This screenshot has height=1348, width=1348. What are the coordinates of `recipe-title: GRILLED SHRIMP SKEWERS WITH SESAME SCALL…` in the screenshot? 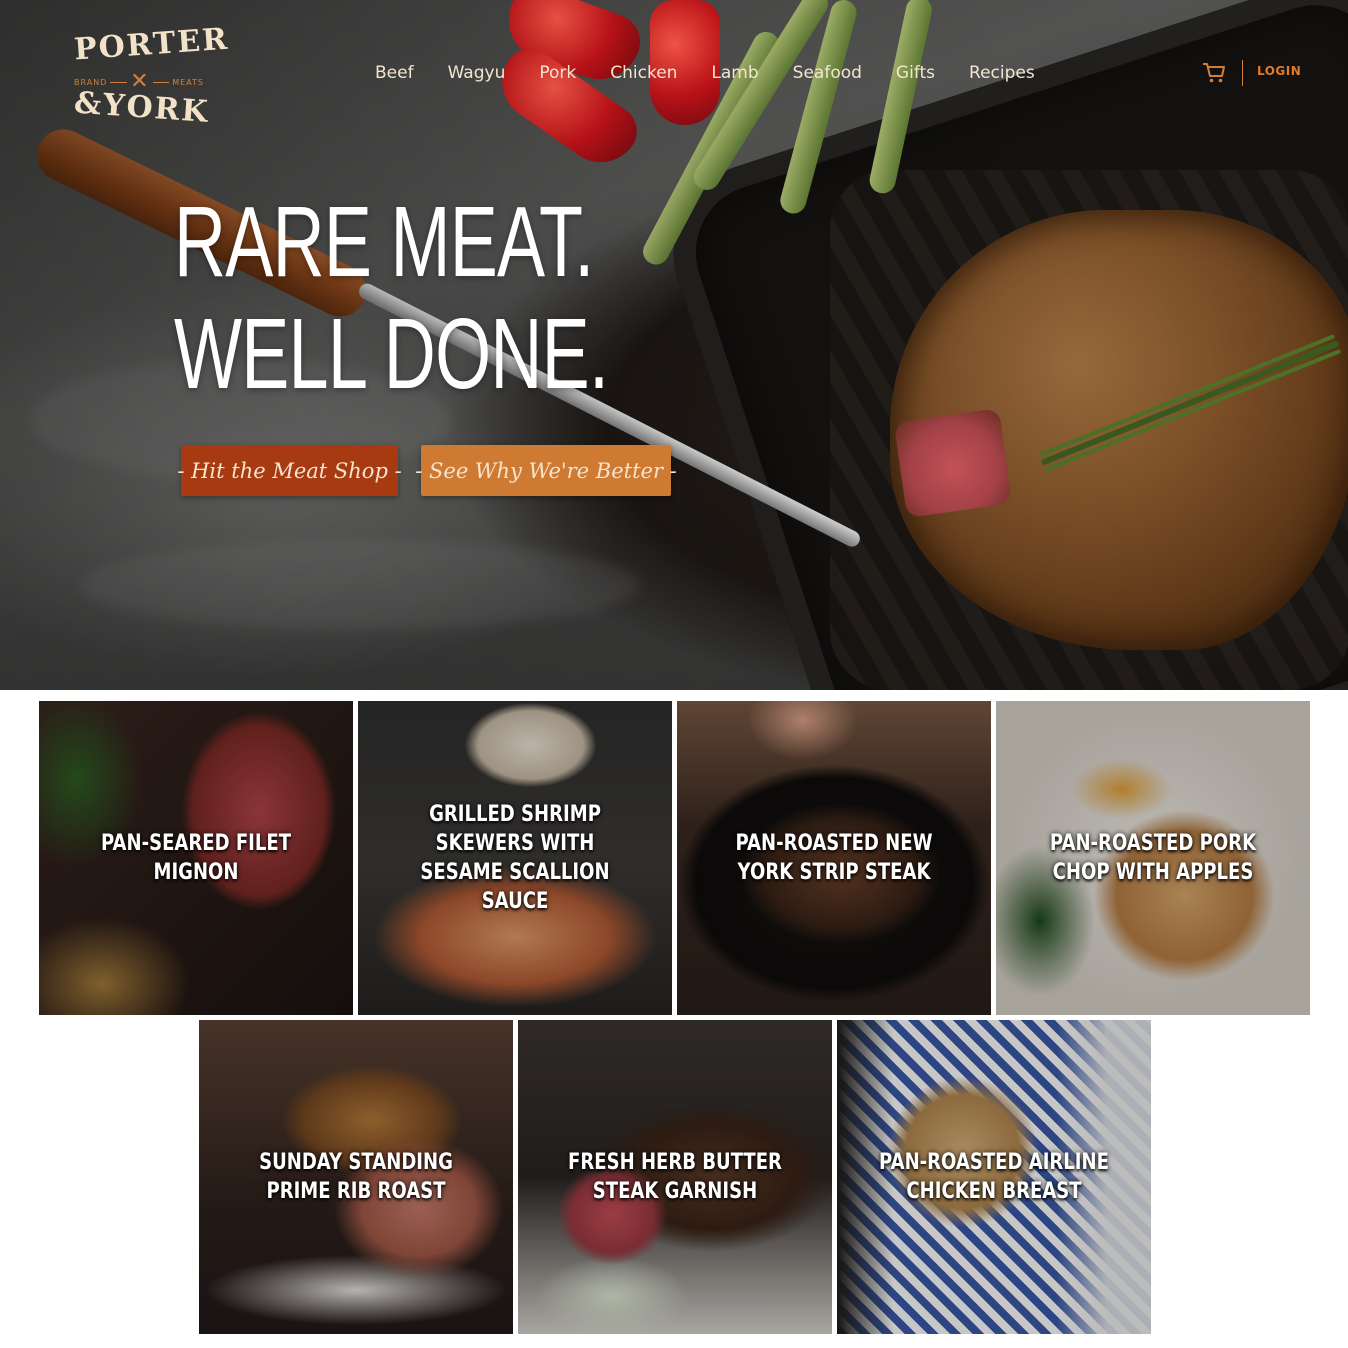 It's located at (515, 858).